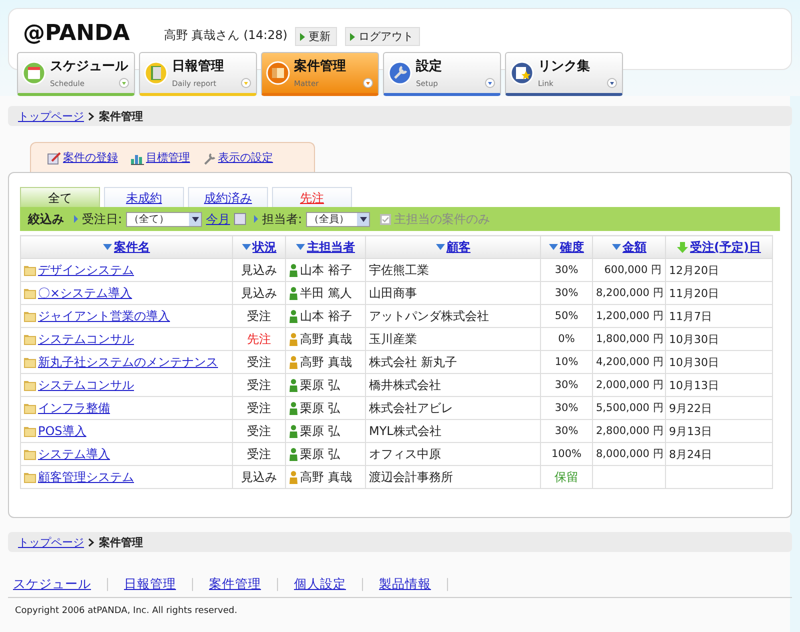 Image resolution: width=800 pixels, height=632 pixels. Describe the element at coordinates (259, 247) in the screenshot. I see `column-header: 状況` at that location.